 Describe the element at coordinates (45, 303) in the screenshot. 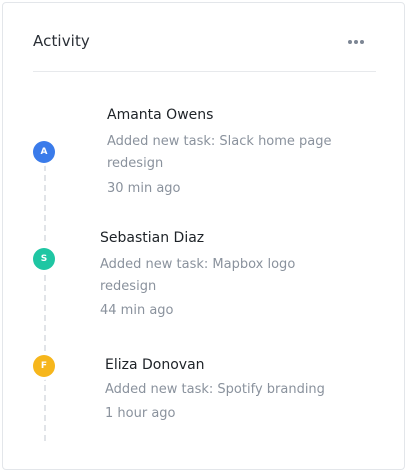

I see `timeline-line` at that location.